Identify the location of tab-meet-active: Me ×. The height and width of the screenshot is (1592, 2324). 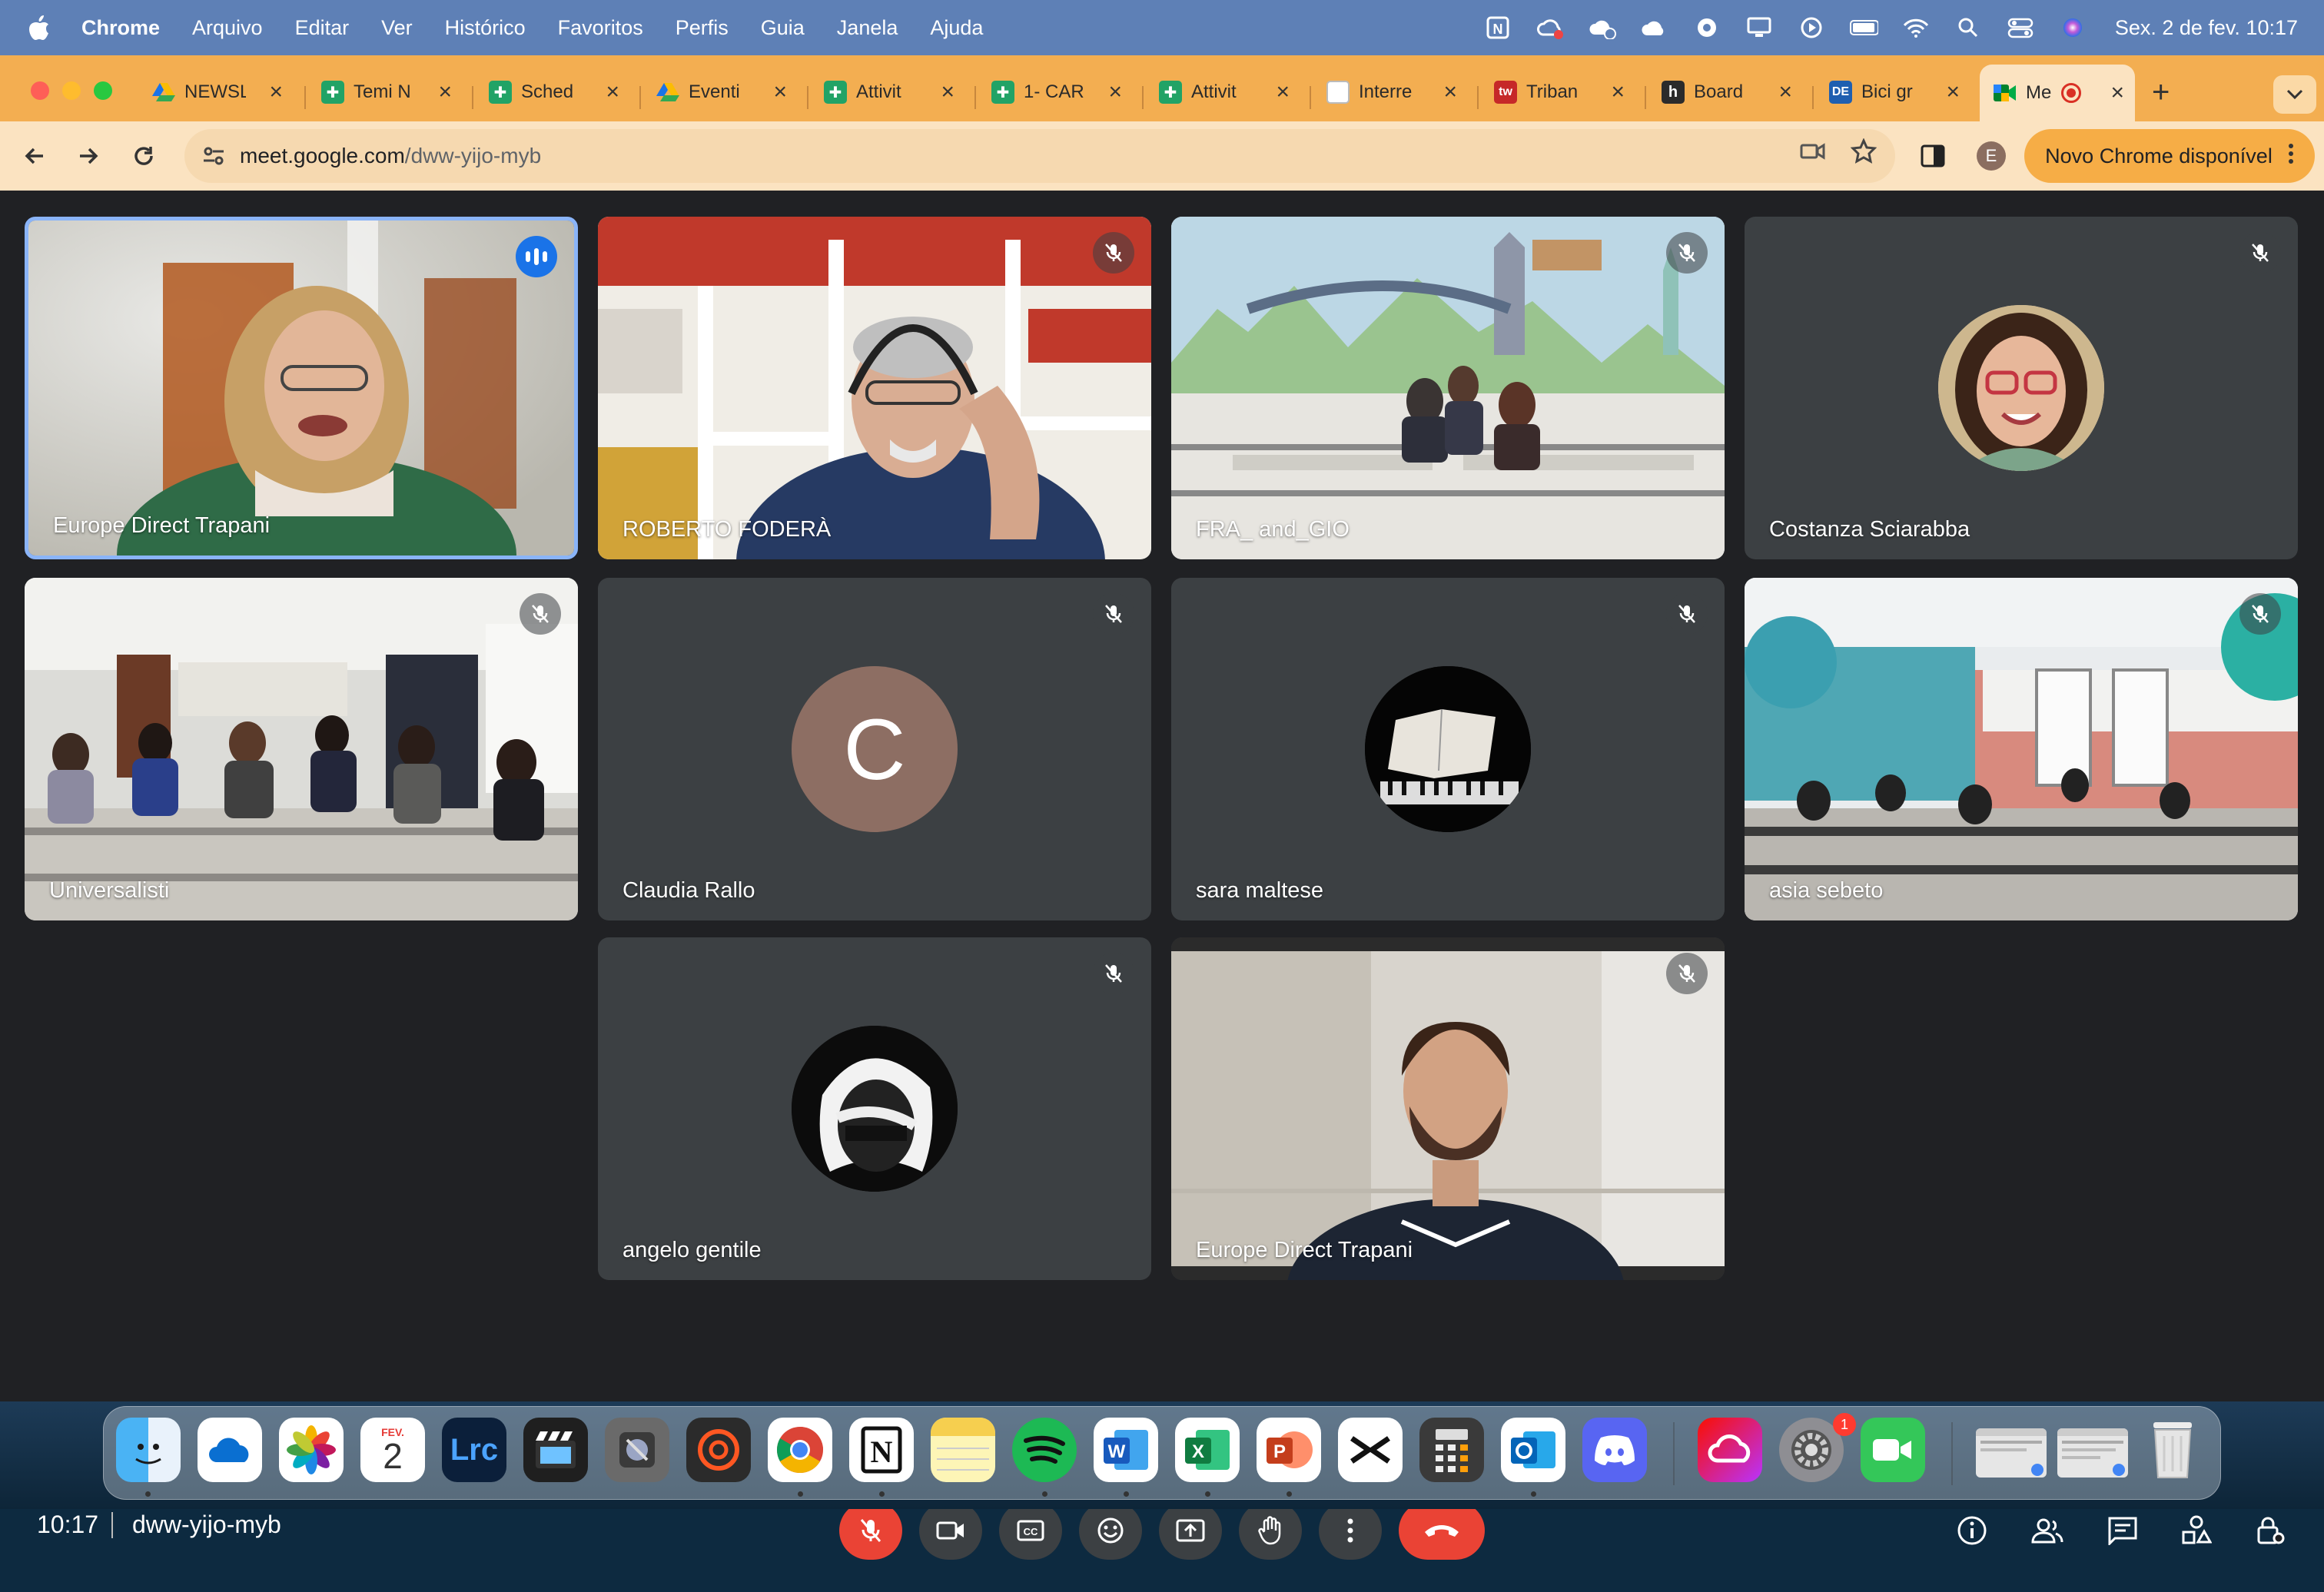
(2057, 93).